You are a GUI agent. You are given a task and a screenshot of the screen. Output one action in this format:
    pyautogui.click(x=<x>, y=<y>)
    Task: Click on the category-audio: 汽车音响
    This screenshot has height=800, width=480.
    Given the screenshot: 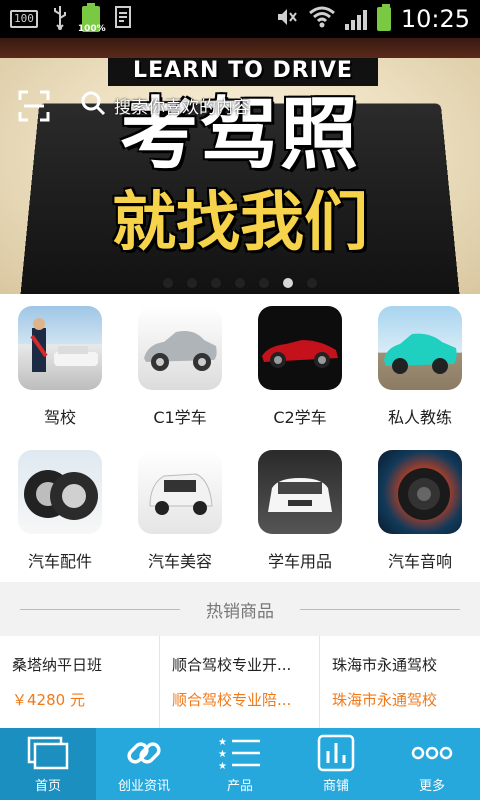 What is the action you would take?
    pyautogui.click(x=420, y=510)
    